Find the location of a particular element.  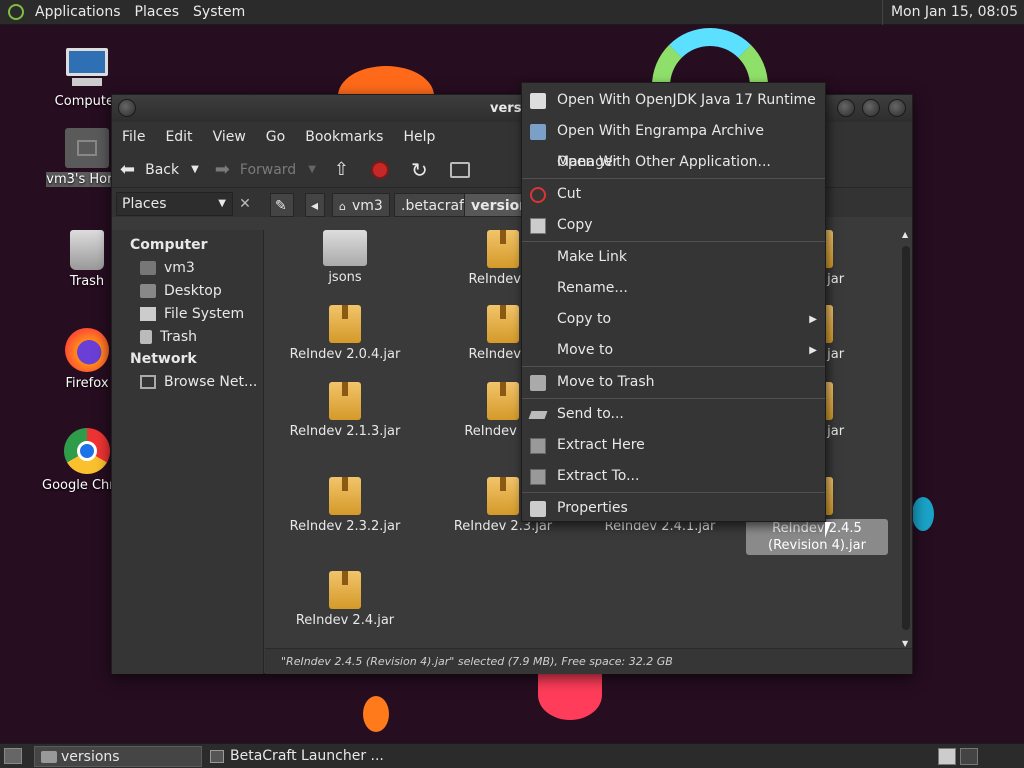

scroll-down-arrow-icon: ▼ is located at coordinates (905, 643).